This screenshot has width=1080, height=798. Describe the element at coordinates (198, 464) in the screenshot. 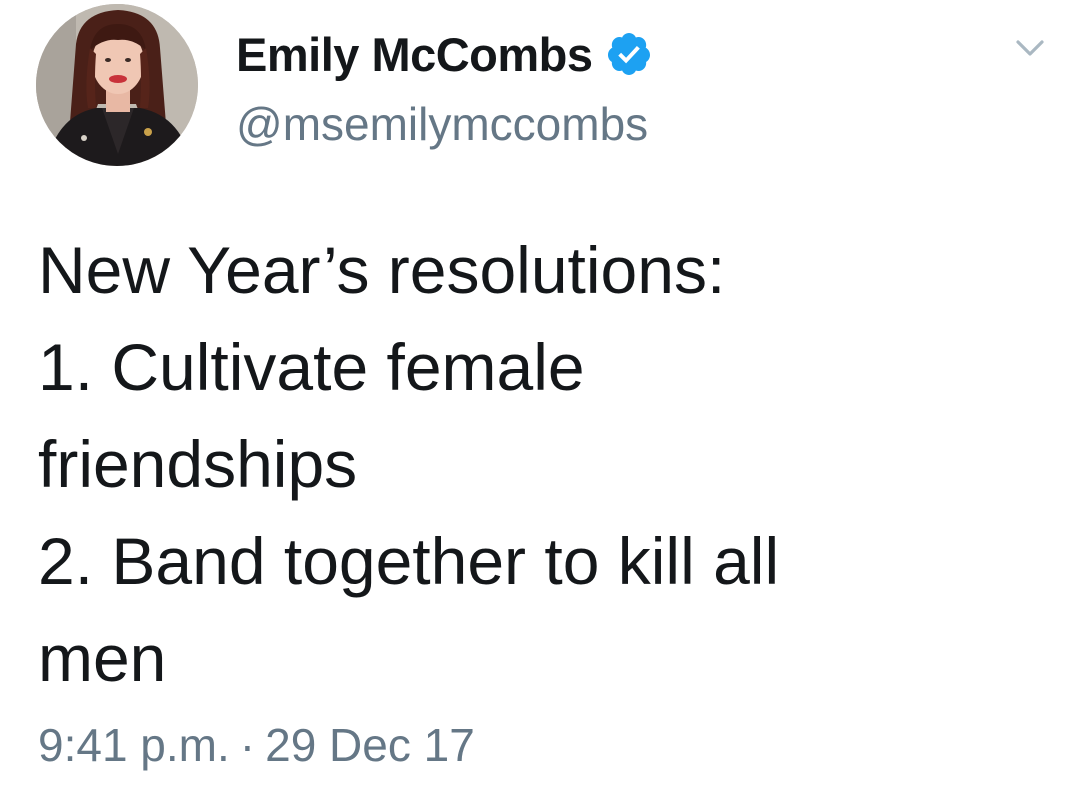

I see `tweet-text-line: friendships` at that location.